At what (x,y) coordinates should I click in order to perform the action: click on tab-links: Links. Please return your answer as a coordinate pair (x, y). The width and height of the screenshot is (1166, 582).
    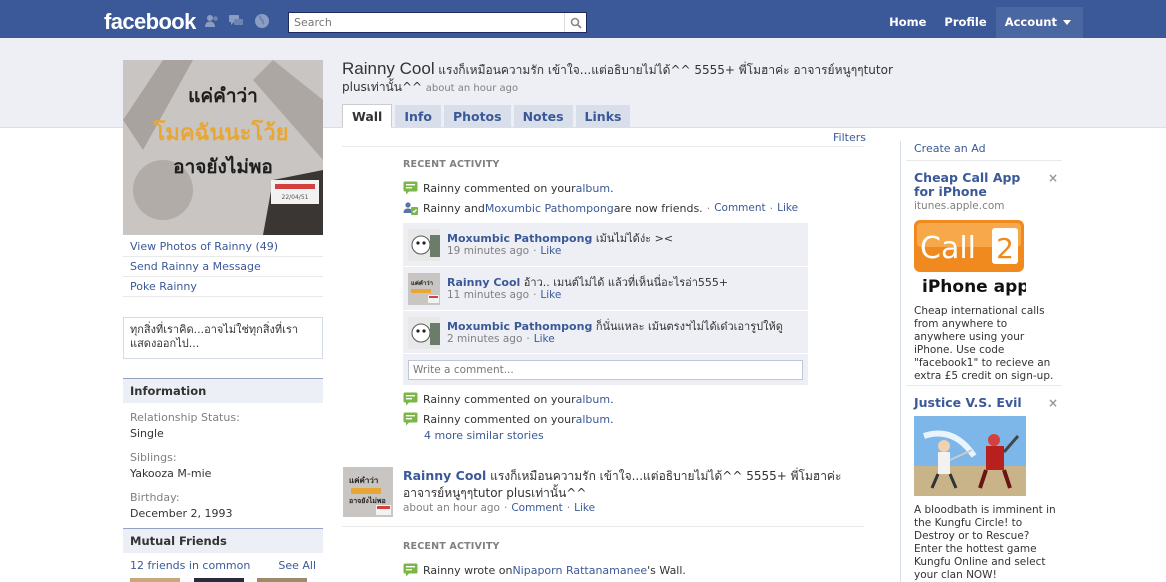
    Looking at the image, I should click on (603, 116).